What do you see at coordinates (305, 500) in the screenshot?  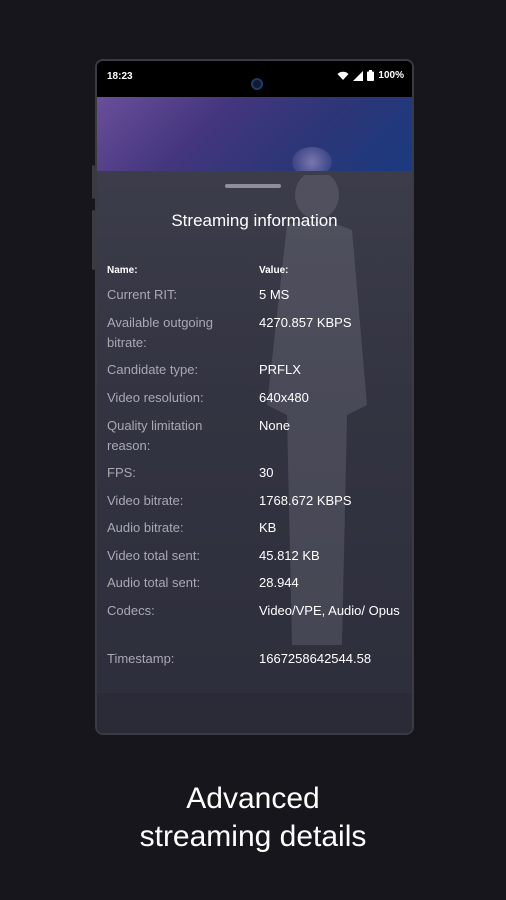 I see `info-value: 1768.672 KBPS` at bounding box center [305, 500].